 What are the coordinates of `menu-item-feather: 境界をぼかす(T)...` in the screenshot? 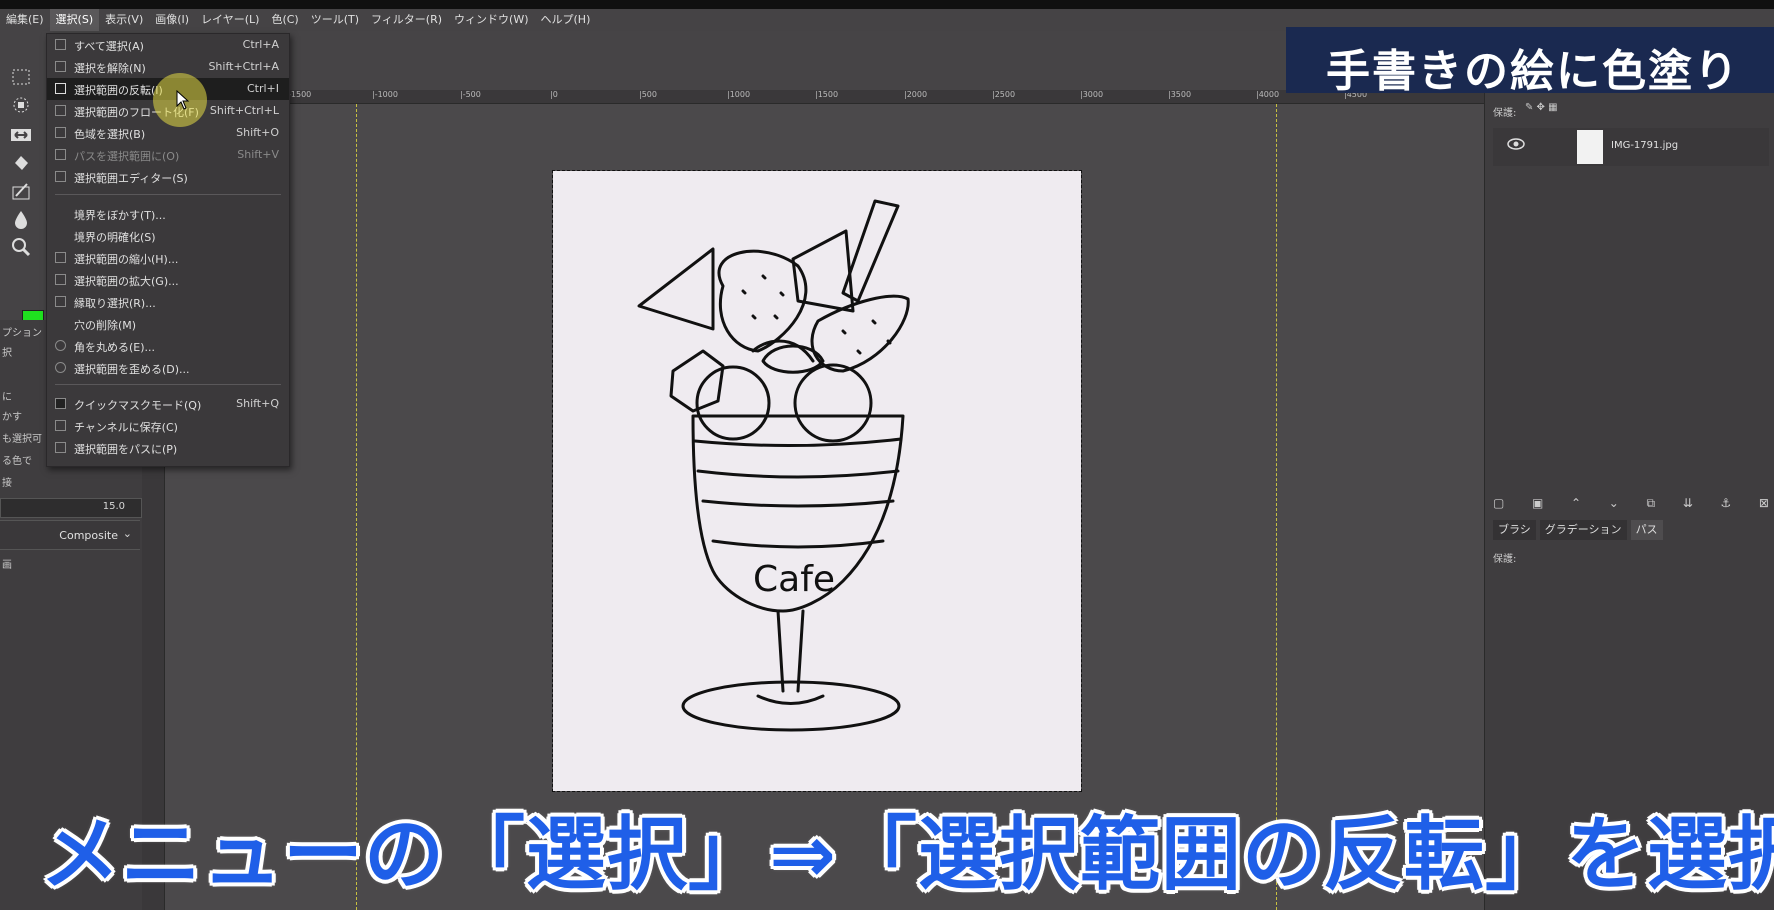 It's located at (168, 214).